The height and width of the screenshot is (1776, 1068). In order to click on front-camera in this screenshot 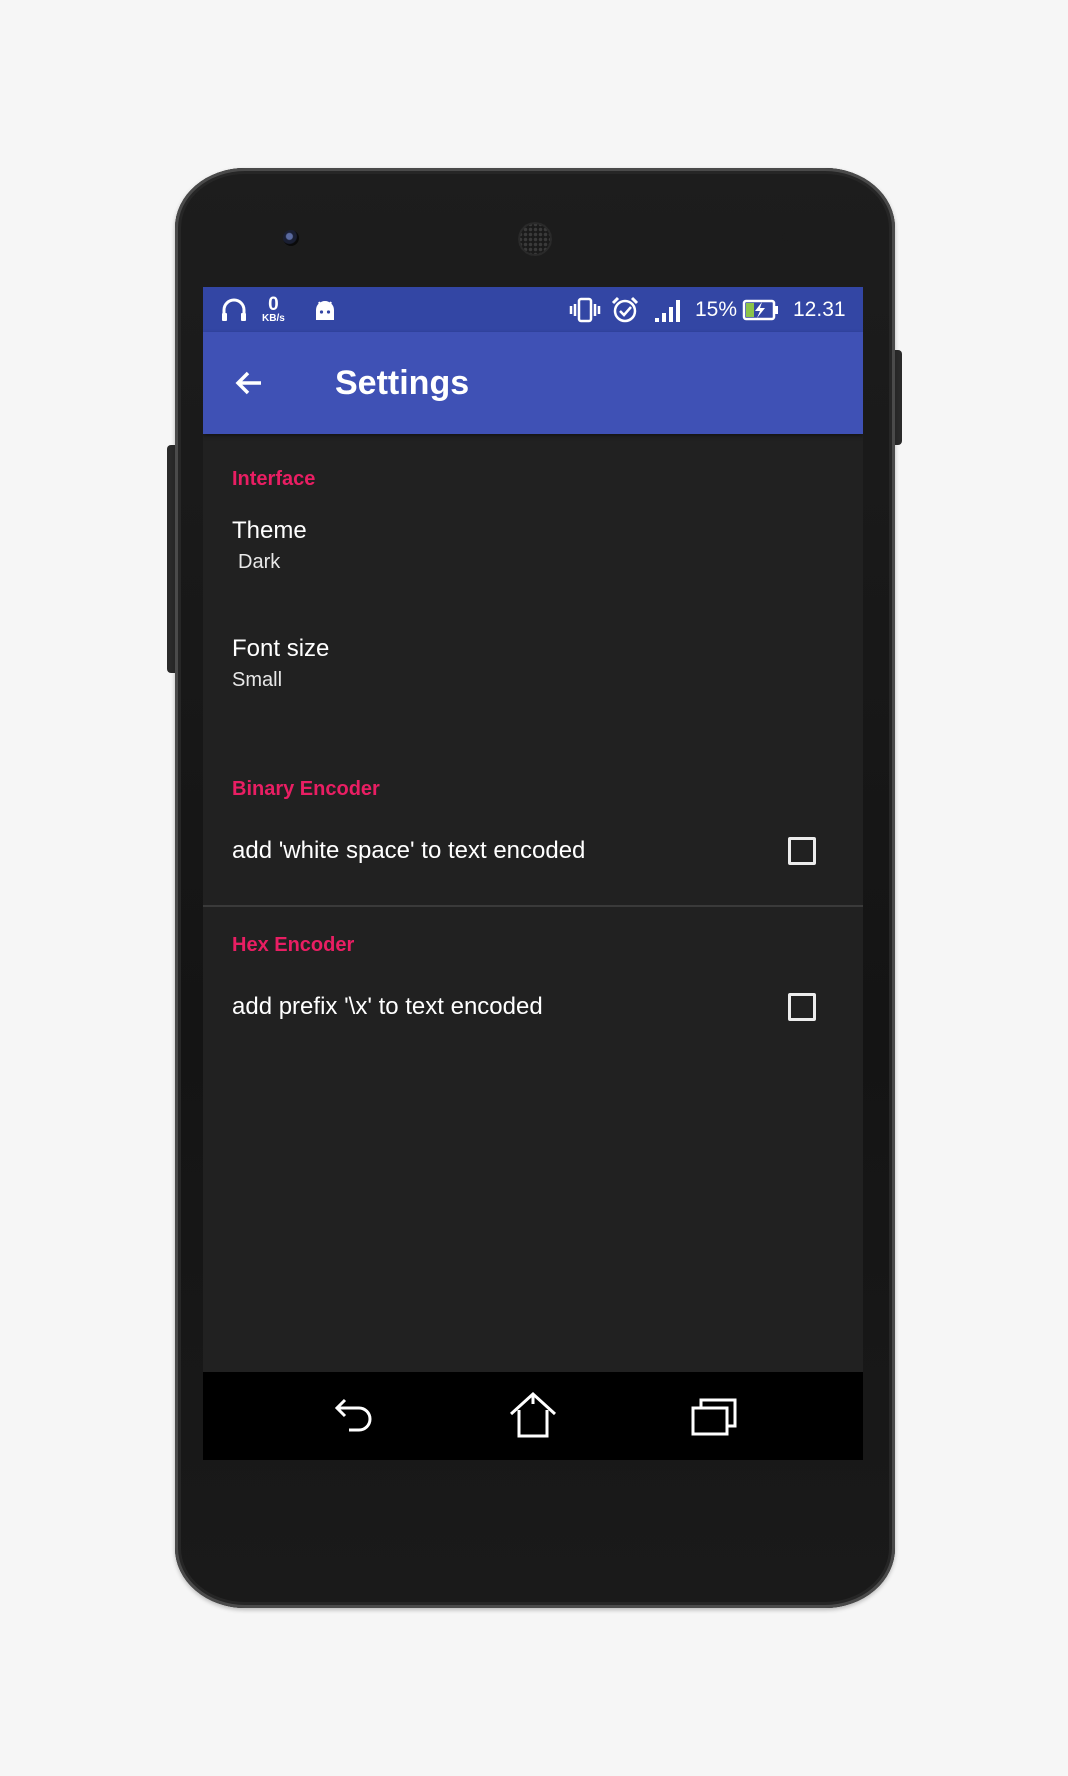, I will do `click(291, 238)`.